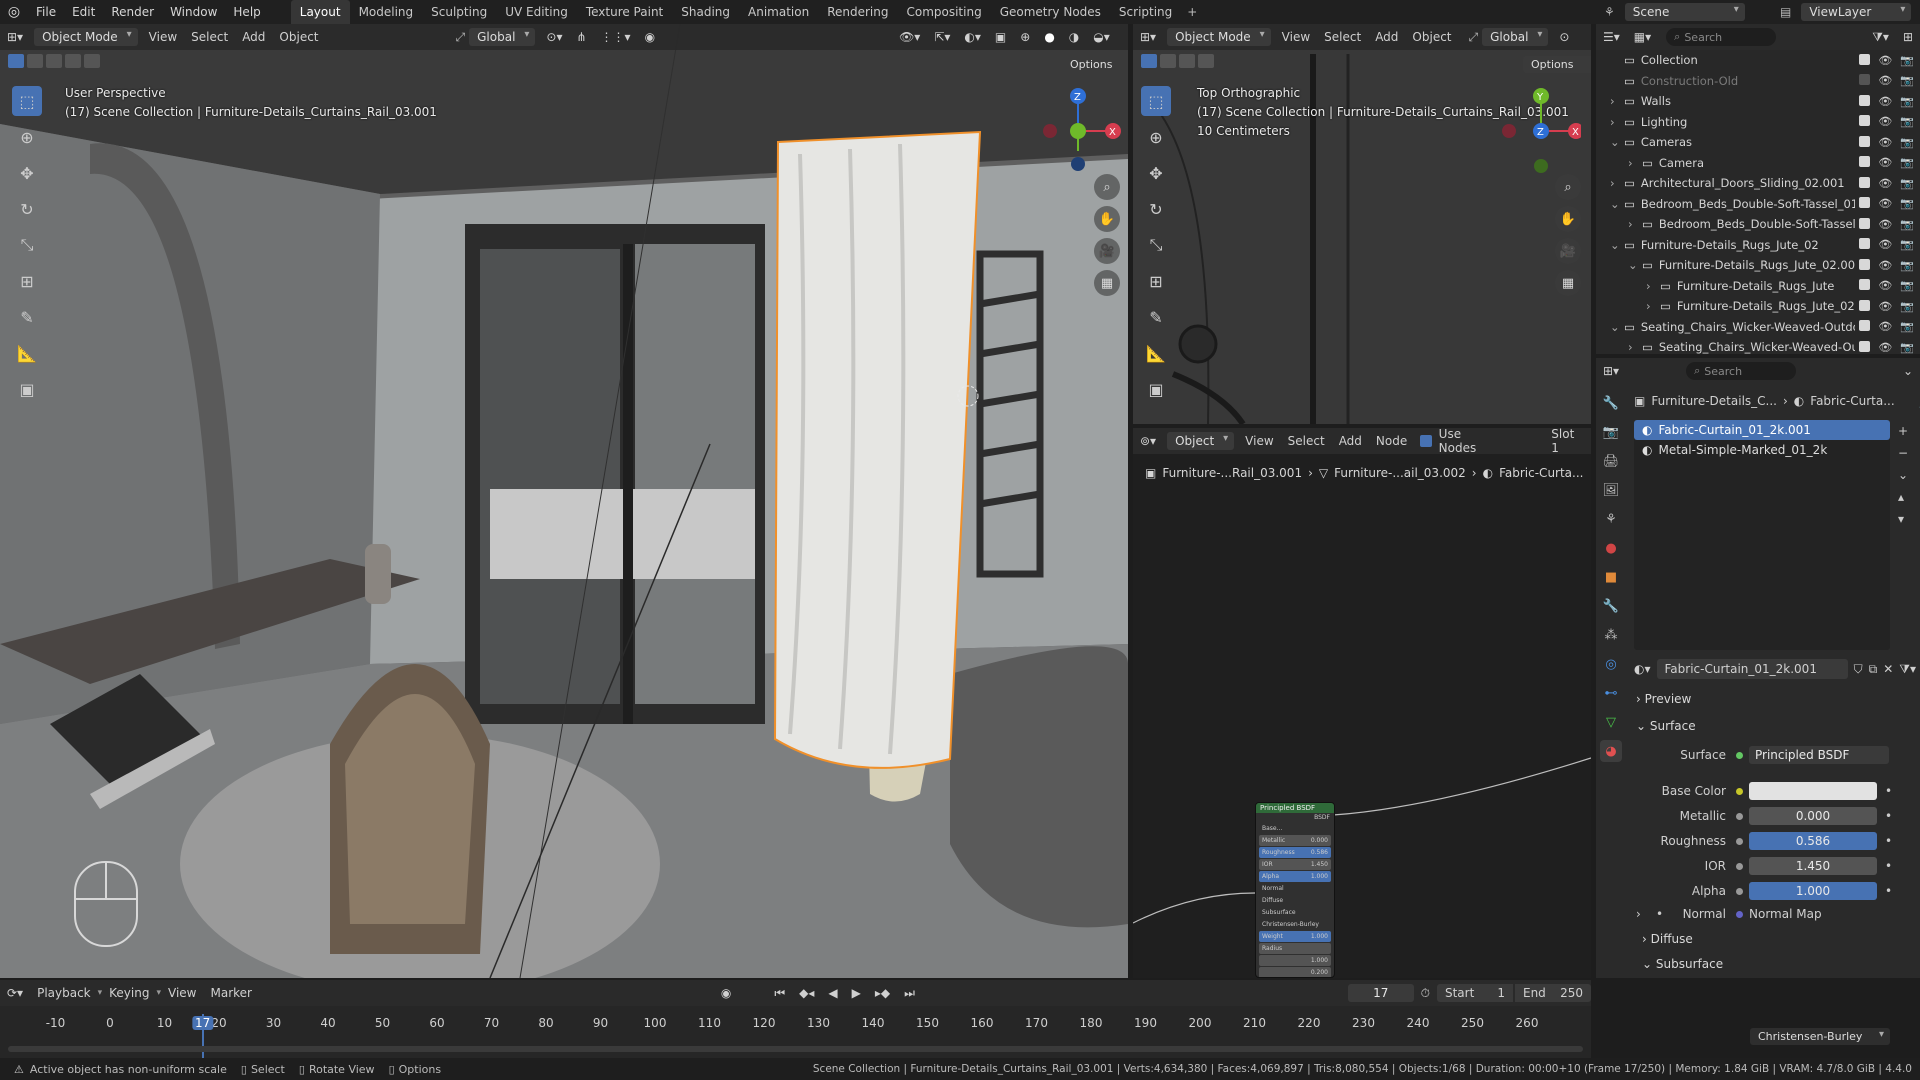 The image size is (1920, 1080). Describe the element at coordinates (1617, 142) in the screenshot. I see `chevron-down-icon: ⌄` at that location.